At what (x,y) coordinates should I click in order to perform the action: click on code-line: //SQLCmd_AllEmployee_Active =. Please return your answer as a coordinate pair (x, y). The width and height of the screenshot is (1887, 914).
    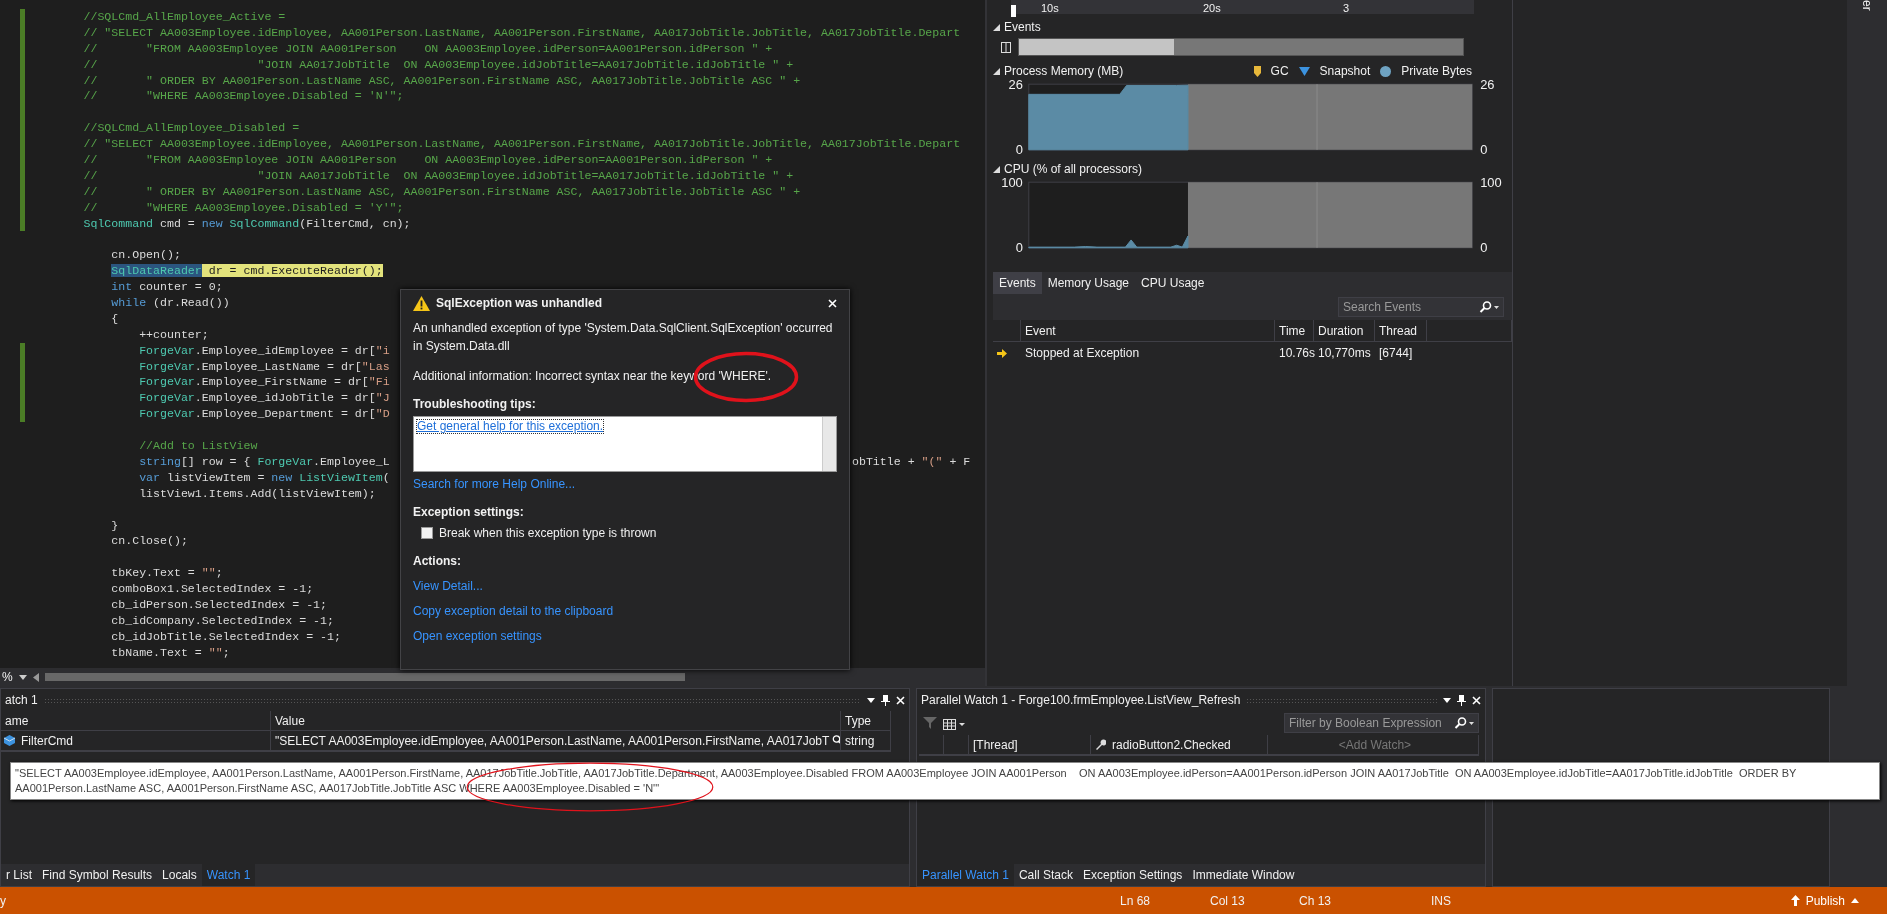
    Looking at the image, I should click on (184, 16).